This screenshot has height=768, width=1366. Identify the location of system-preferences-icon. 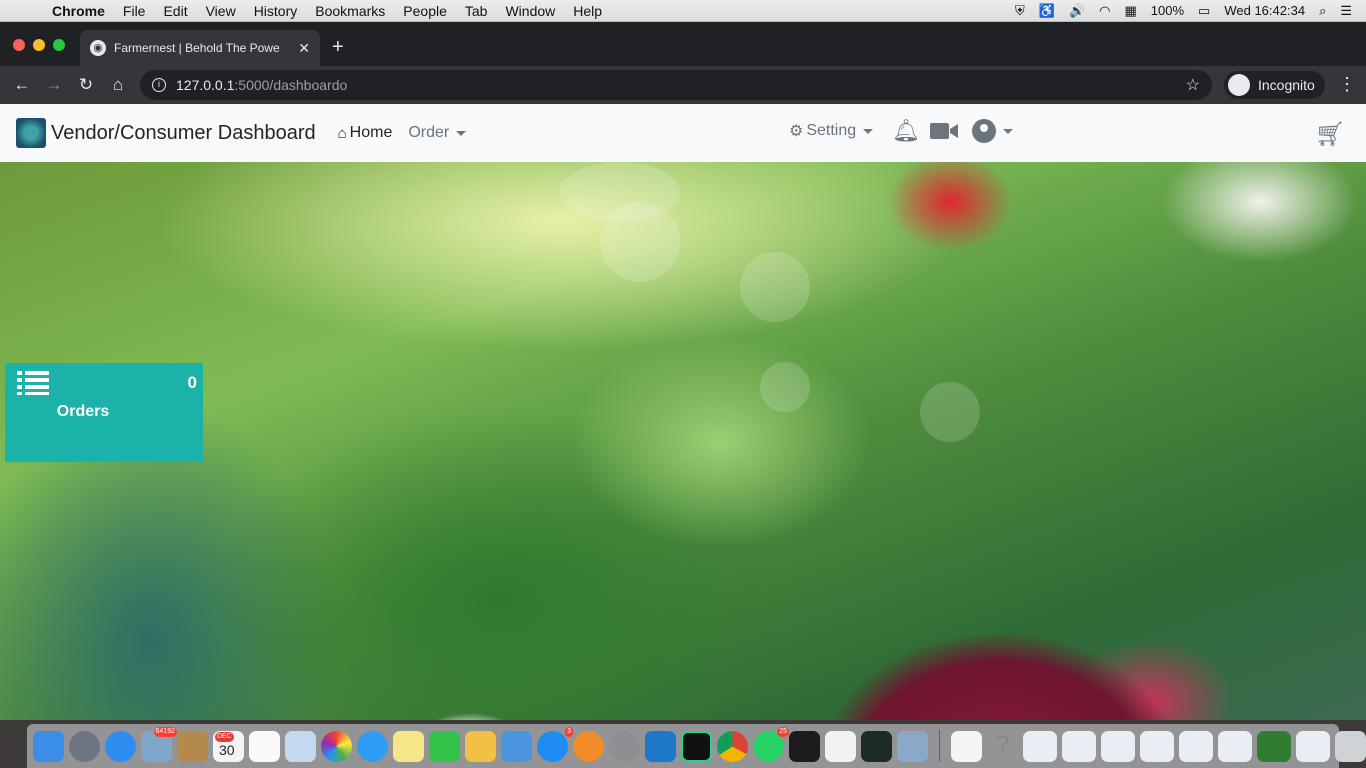
(624, 746).